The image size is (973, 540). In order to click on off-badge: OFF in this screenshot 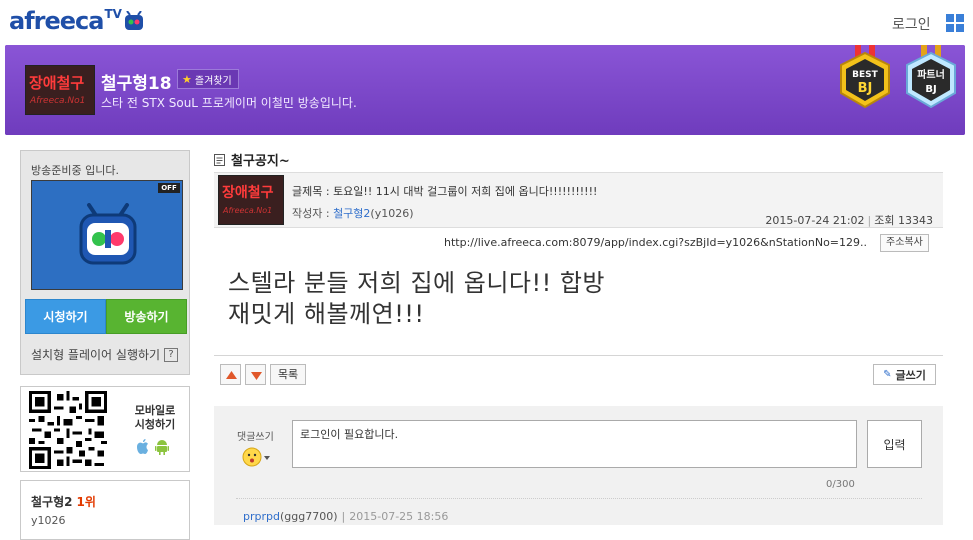, I will do `click(169, 188)`.